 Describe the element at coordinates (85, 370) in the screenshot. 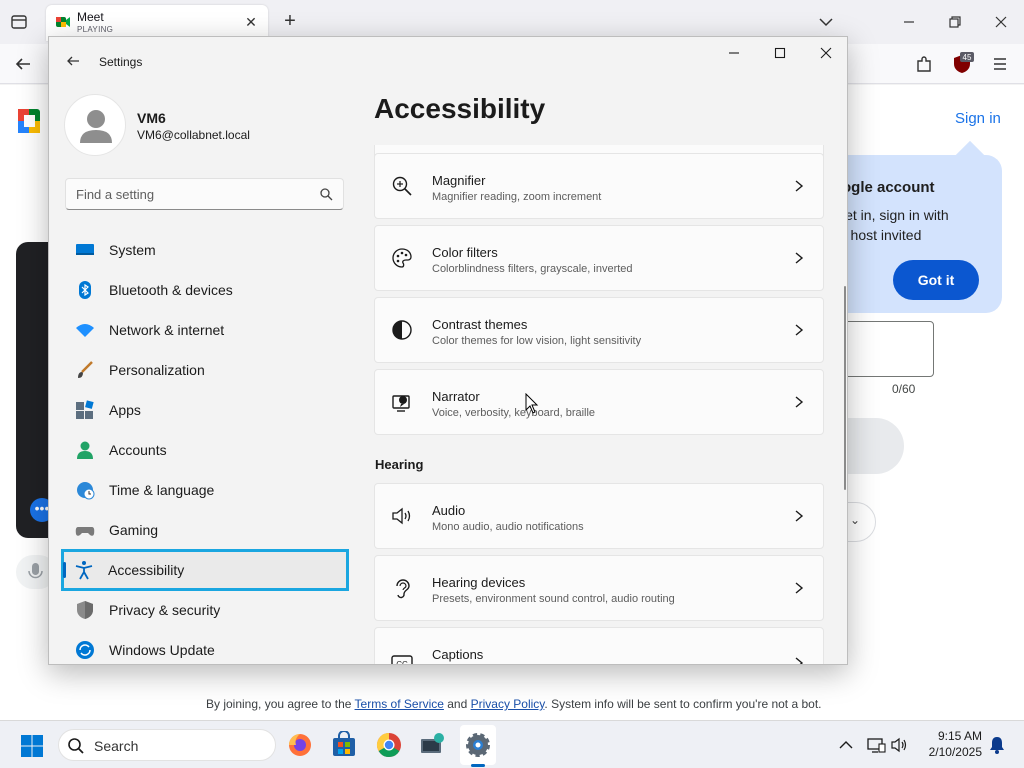

I see `brush-icon` at that location.